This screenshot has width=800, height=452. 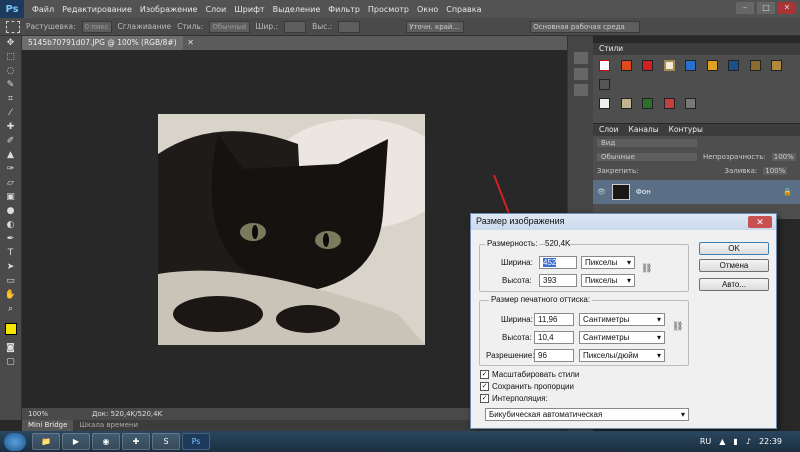 I want to click on pen-icon: ✒, so click(x=11, y=239).